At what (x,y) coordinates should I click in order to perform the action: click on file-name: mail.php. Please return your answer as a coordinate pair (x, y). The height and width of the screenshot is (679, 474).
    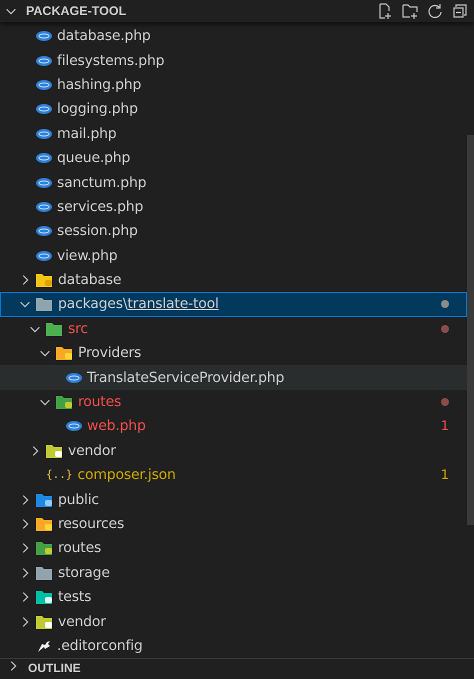
    Looking at the image, I should click on (86, 134).